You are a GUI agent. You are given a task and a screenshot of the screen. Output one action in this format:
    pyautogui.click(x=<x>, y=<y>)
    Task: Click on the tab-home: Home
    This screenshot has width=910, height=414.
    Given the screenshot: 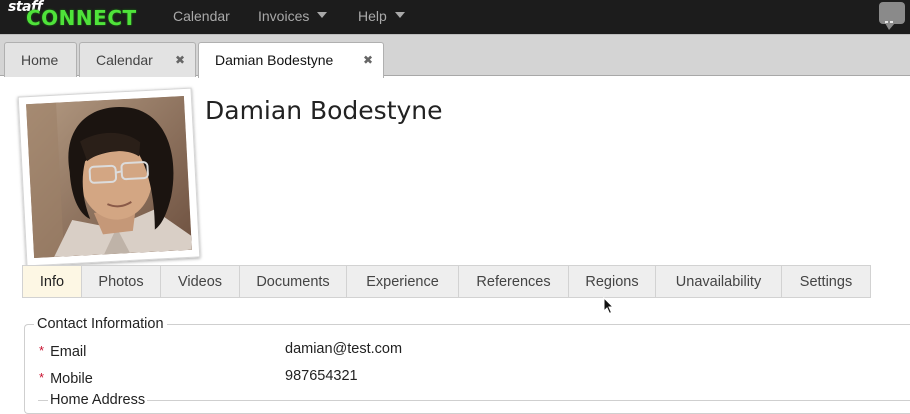 What is the action you would take?
    pyautogui.click(x=40, y=59)
    